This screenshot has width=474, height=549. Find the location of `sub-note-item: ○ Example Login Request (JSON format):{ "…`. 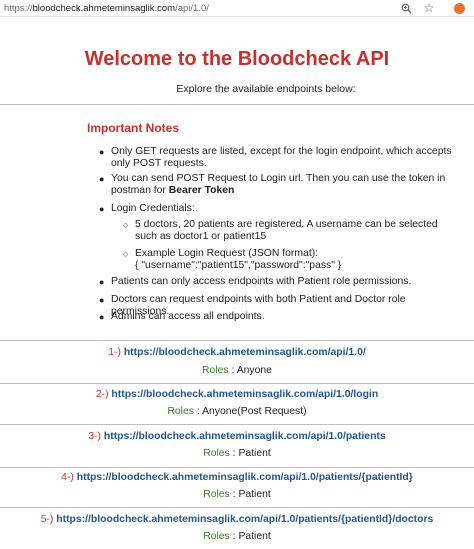

sub-note-item: ○ Example Login Request (JSON format):{ "… is located at coordinates (289, 260).